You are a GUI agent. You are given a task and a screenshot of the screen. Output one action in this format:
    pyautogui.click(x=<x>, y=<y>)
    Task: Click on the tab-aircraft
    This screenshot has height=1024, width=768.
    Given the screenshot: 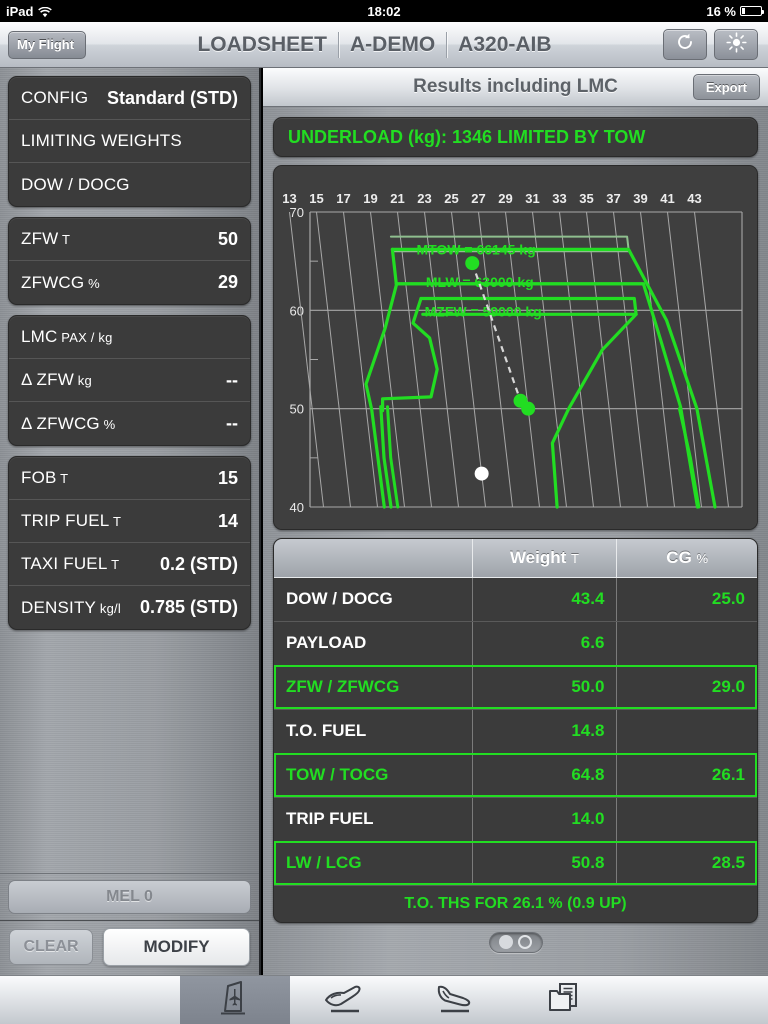 What is the action you would take?
    pyautogui.click(x=235, y=1000)
    